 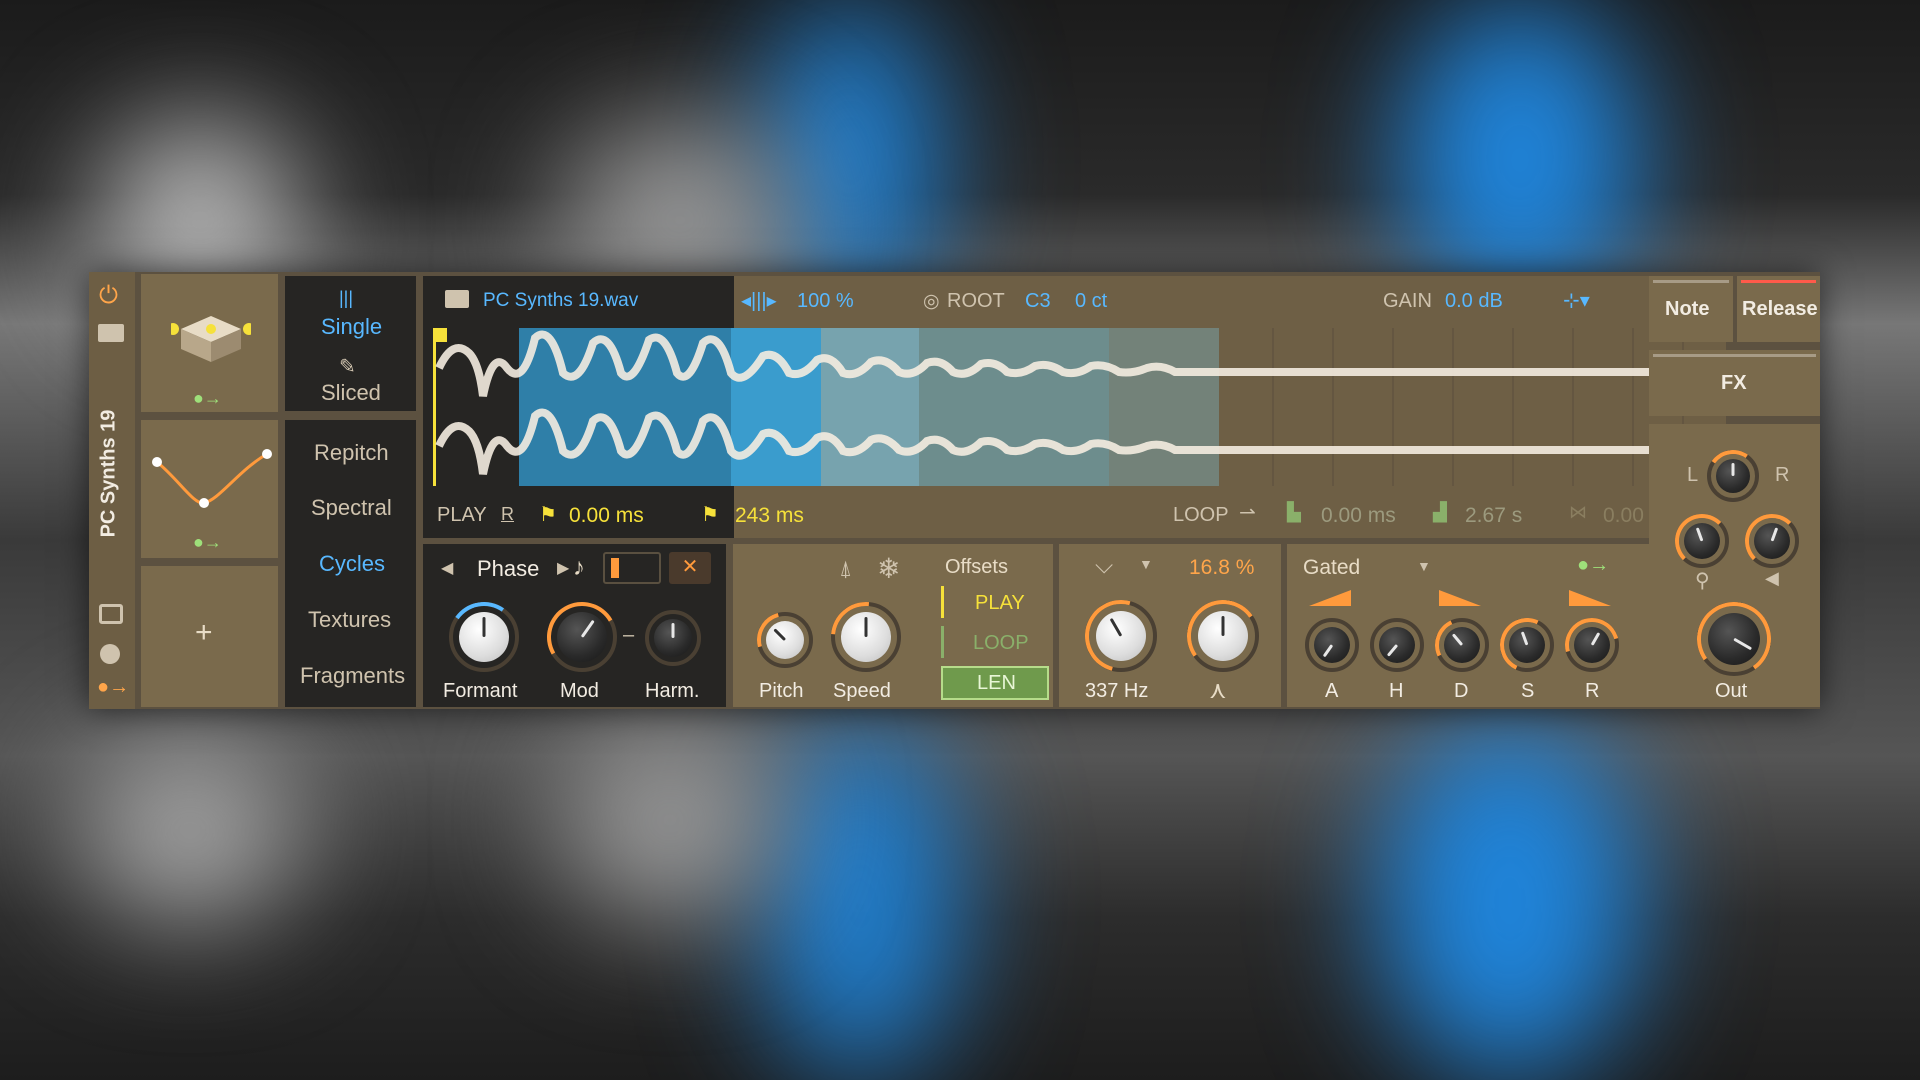 What do you see at coordinates (931, 301) in the screenshot?
I see `tuning-icon: ◎` at bounding box center [931, 301].